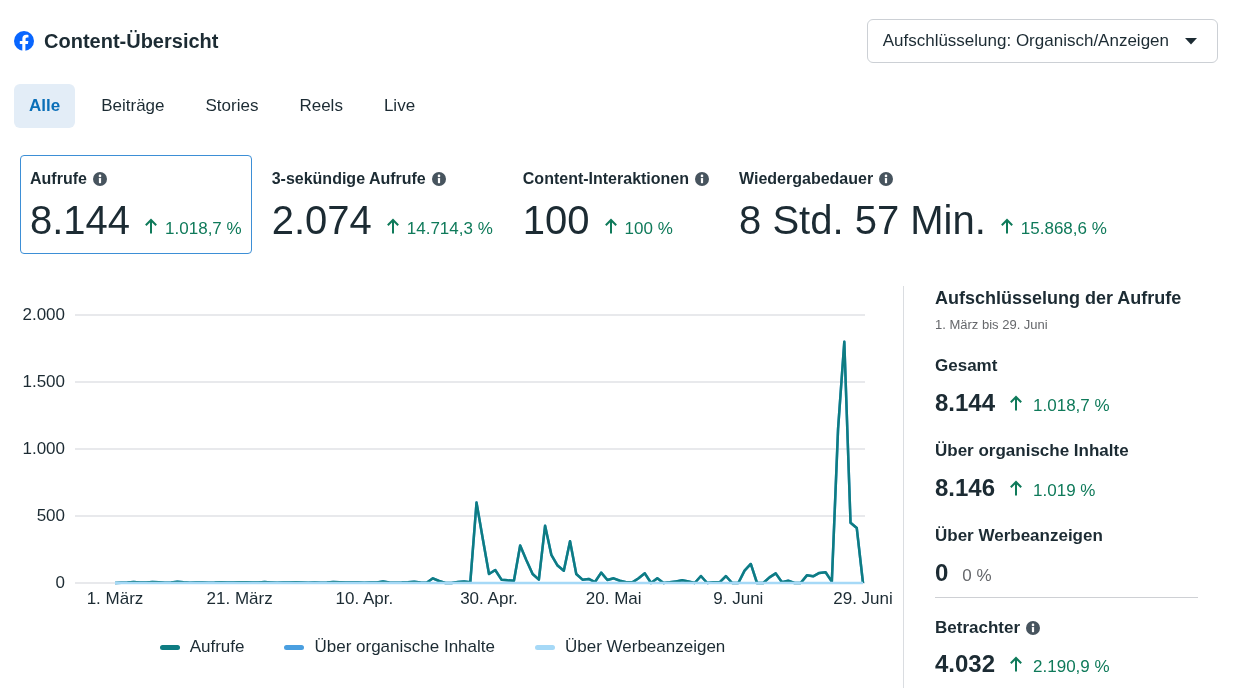 Image resolution: width=1235 pixels, height=688 pixels. I want to click on axis-label: 29. Juni, so click(863, 599).